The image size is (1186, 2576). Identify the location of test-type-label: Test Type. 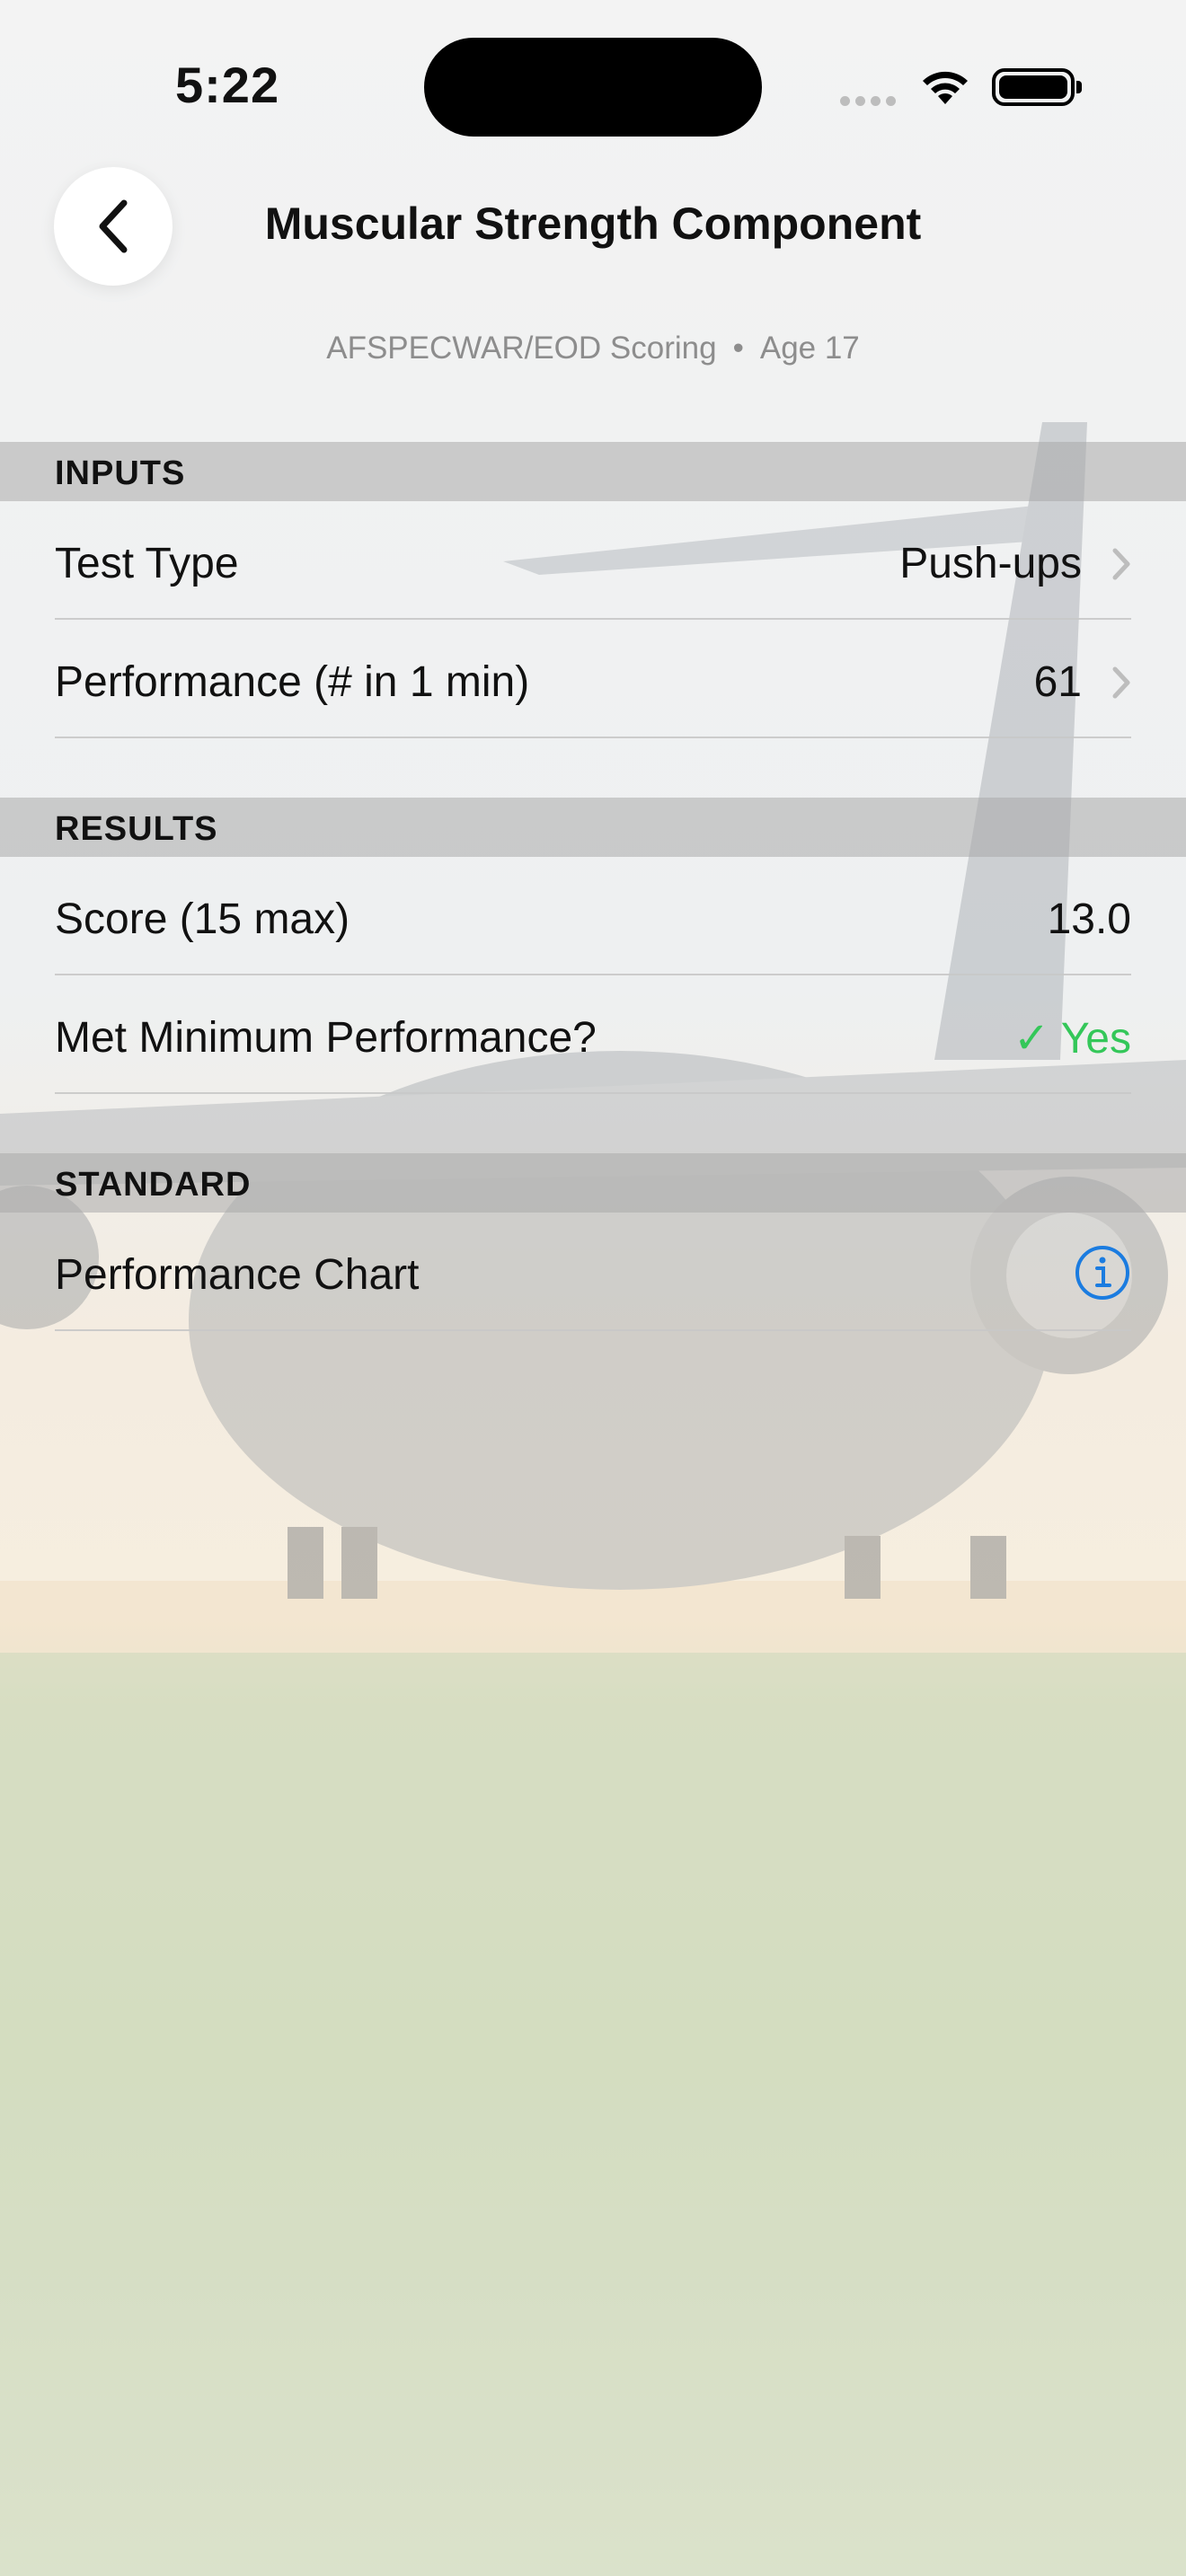
(147, 563).